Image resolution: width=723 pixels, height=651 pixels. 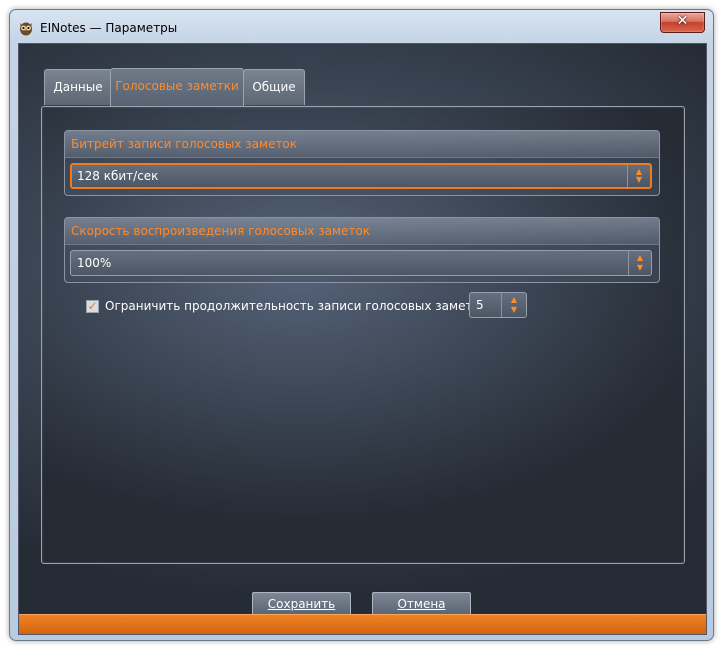 I want to click on tab-data-label: Данные, so click(x=78, y=87).